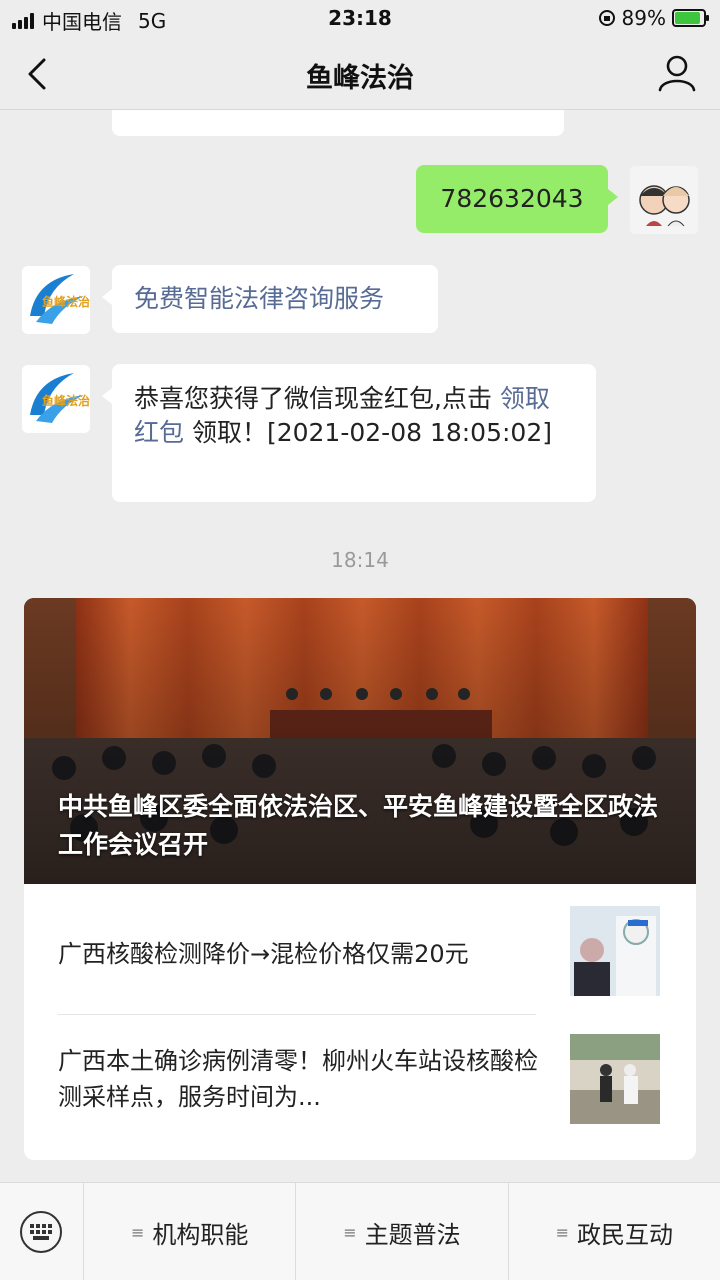 This screenshot has width=720, height=1280. Describe the element at coordinates (263, 954) in the screenshot. I see `article-title: 广西核酸检测降价→混检价格仅需20元` at that location.